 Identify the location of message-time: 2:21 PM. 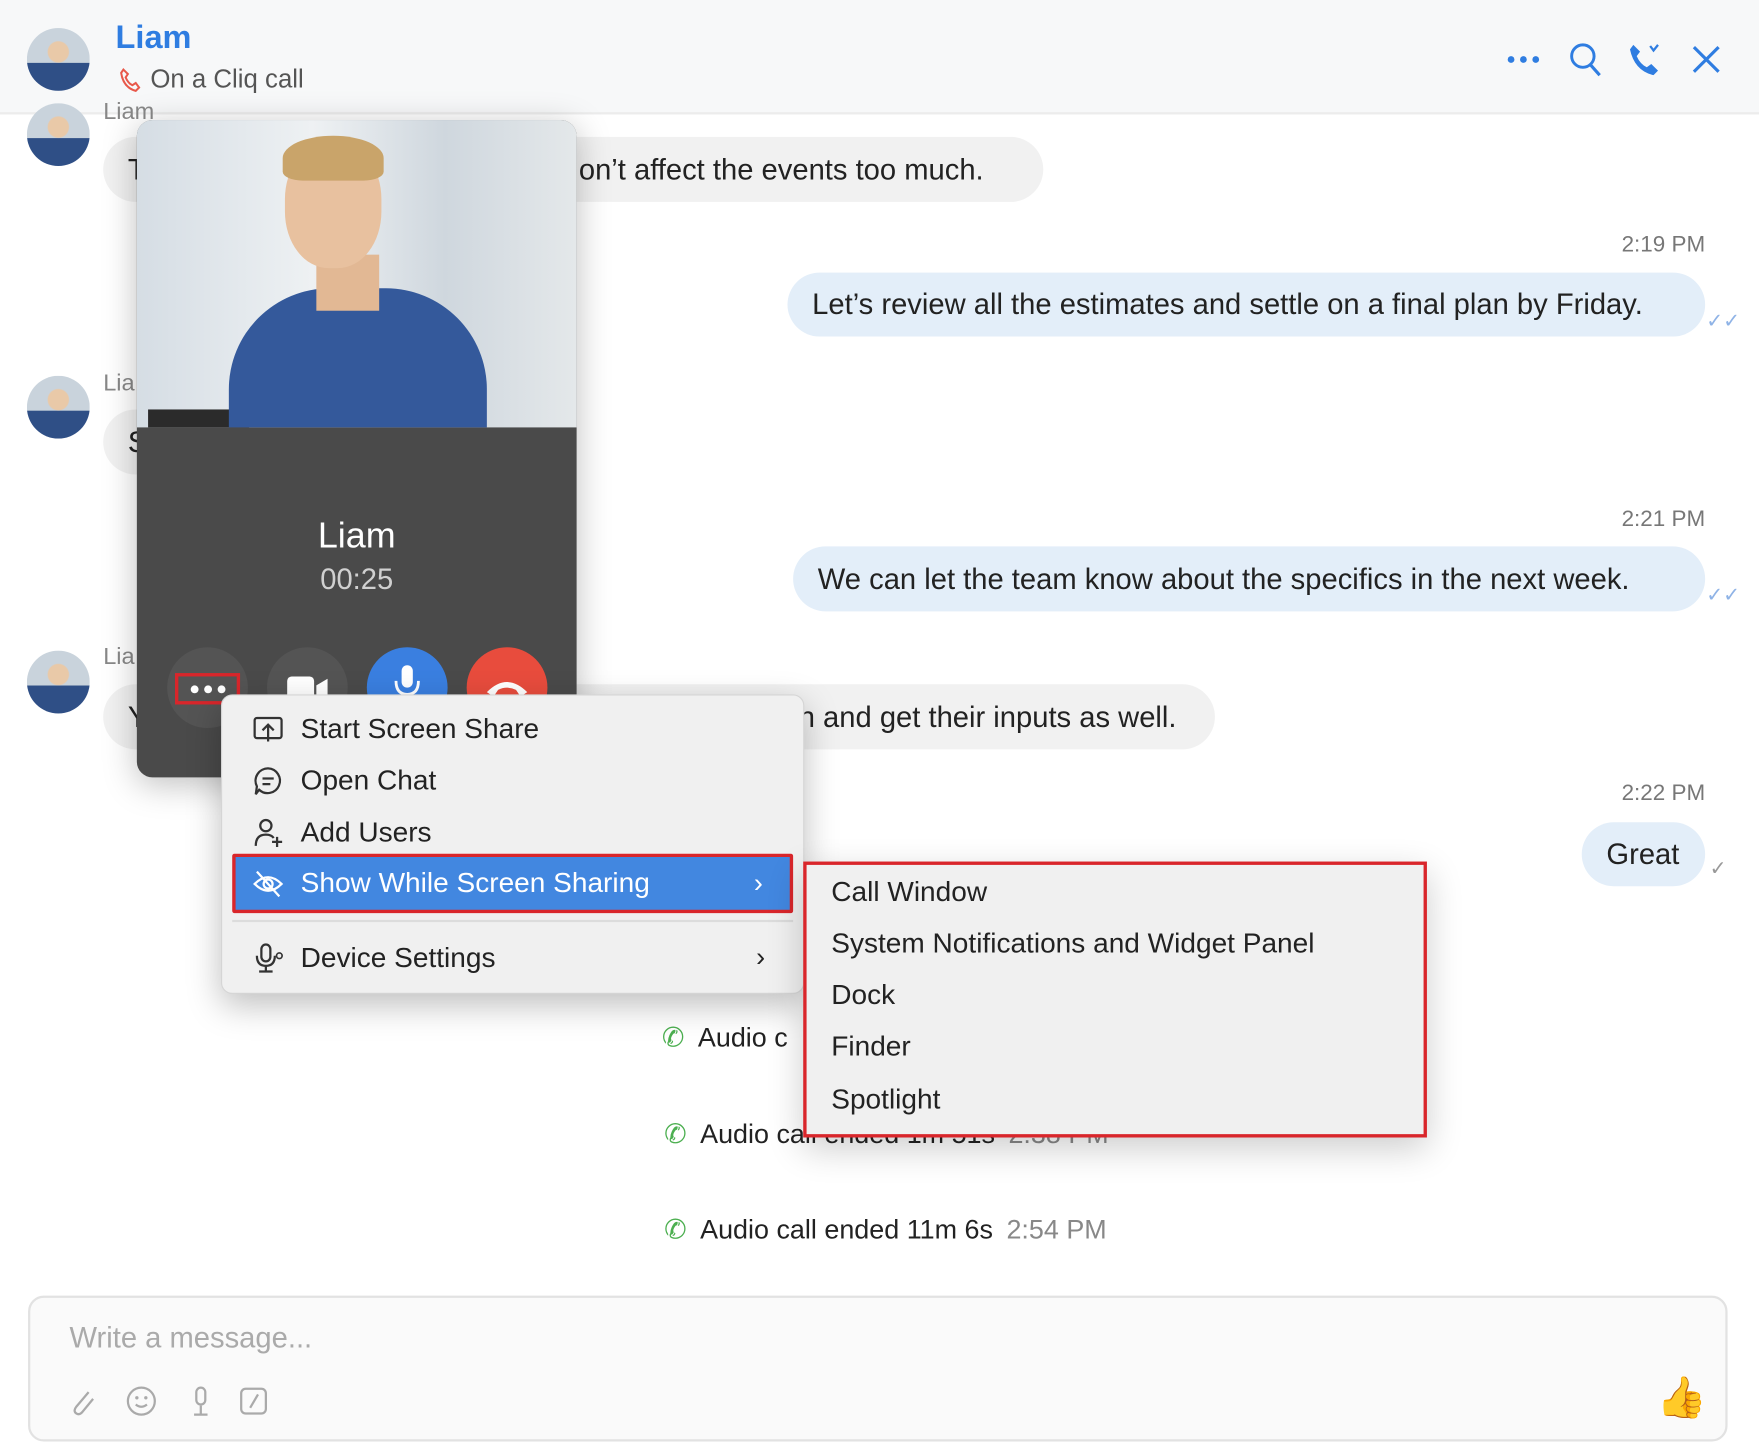
(1663, 519).